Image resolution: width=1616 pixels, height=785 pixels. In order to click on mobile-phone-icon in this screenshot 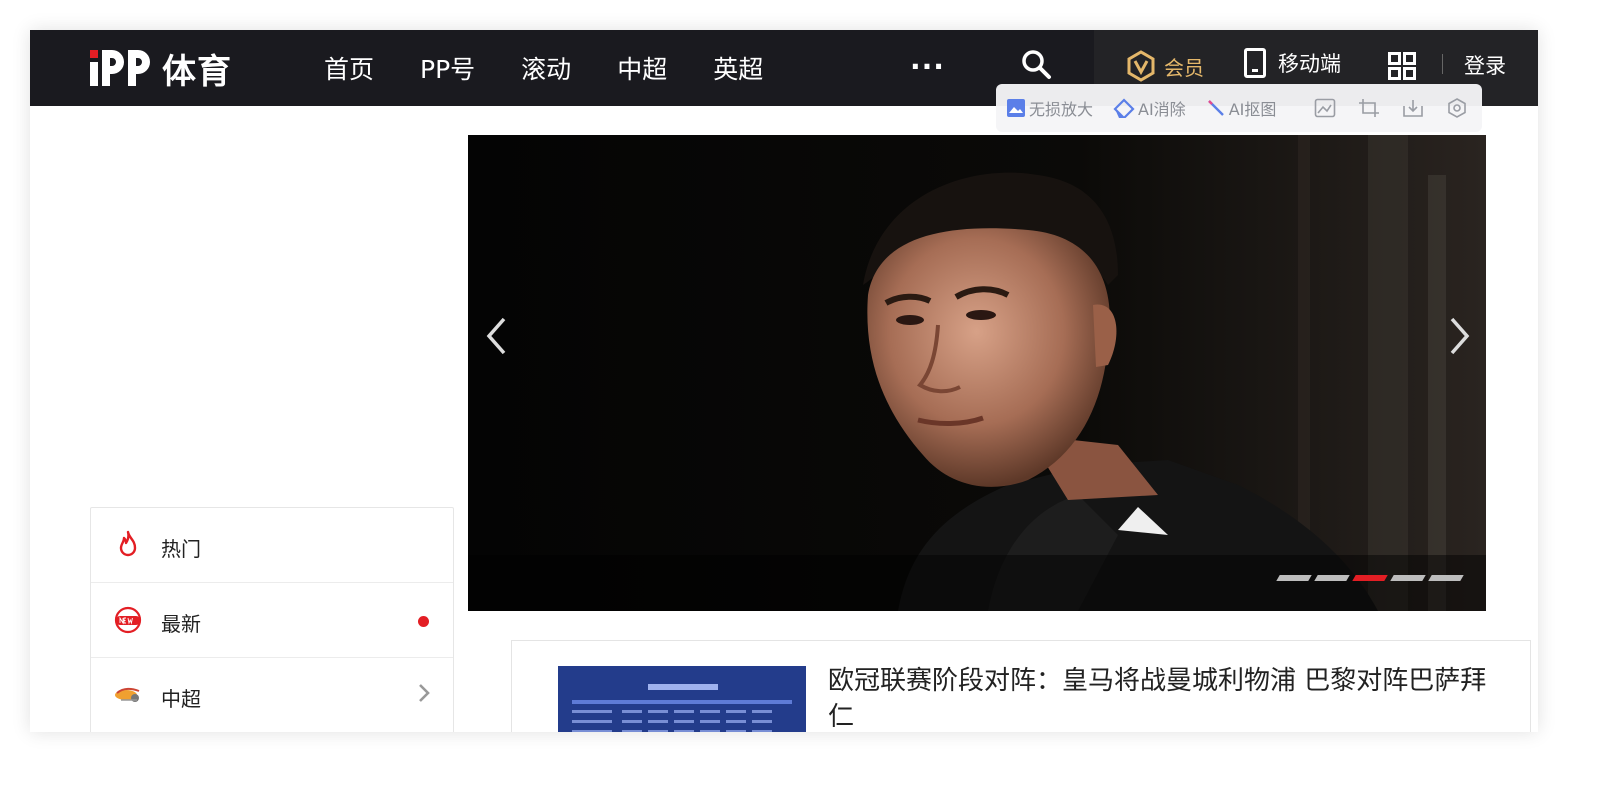, I will do `click(1255, 63)`.